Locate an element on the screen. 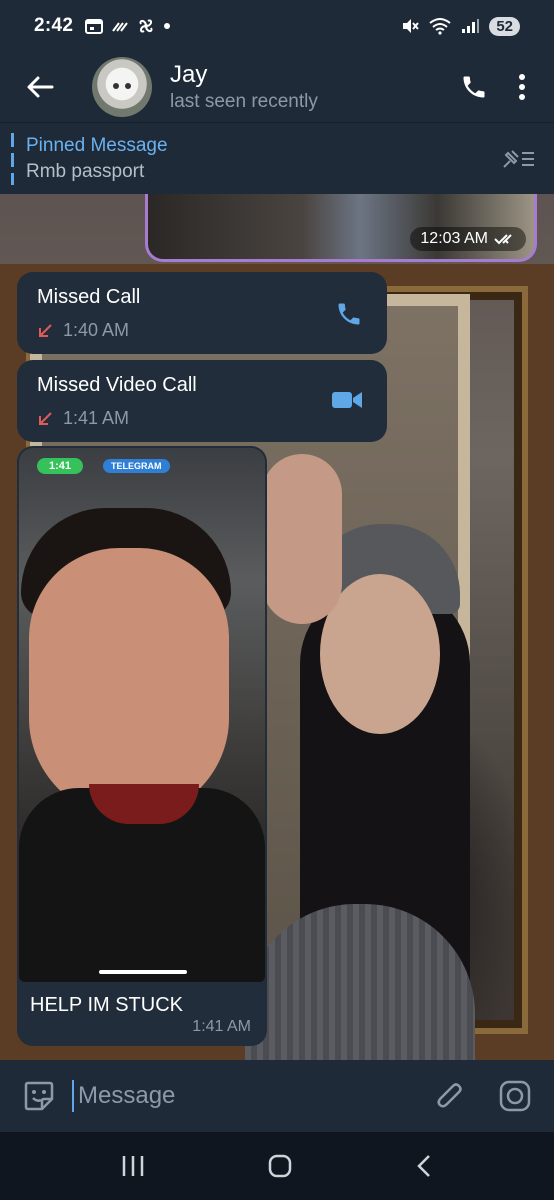 The width and height of the screenshot is (554, 1200). recent-apps-icon is located at coordinates (133, 1166).